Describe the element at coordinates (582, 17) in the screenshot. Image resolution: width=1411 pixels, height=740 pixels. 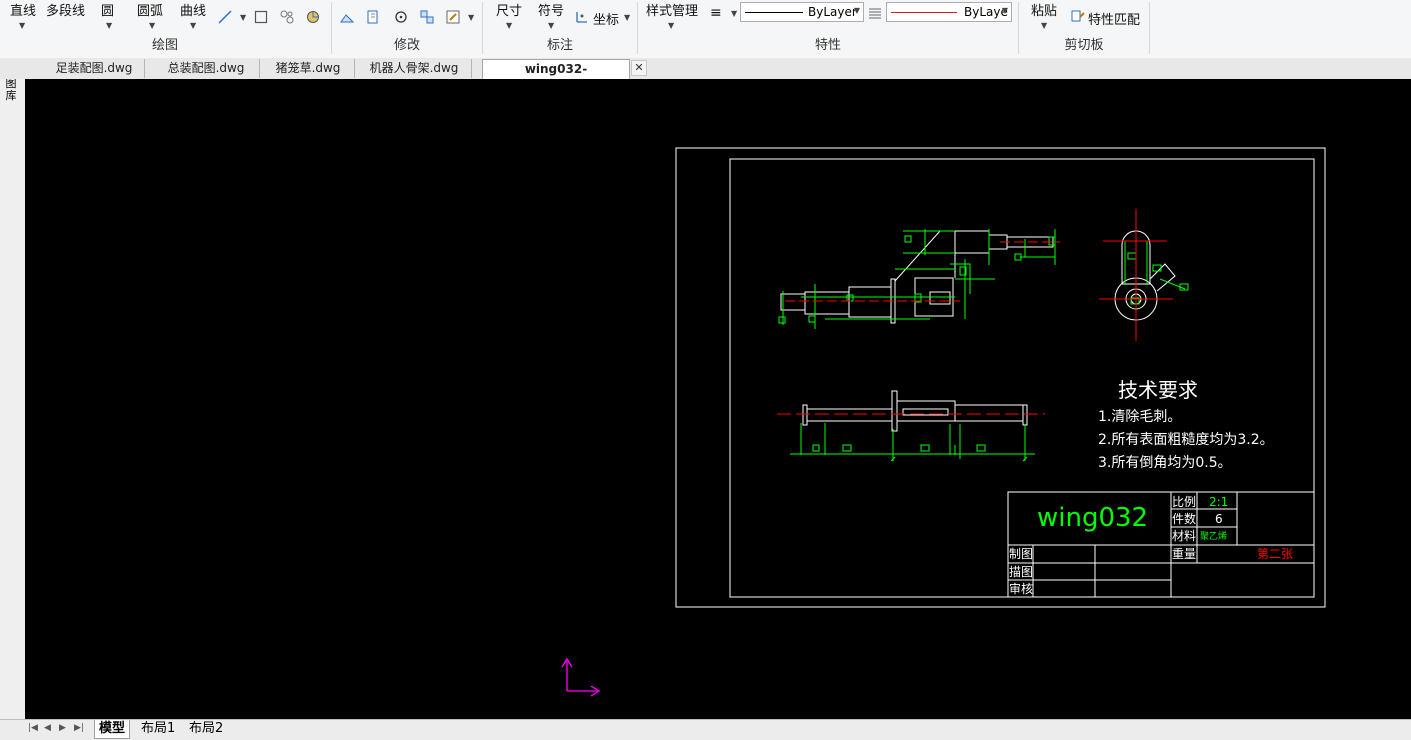
I see `coordinate-icon` at that location.